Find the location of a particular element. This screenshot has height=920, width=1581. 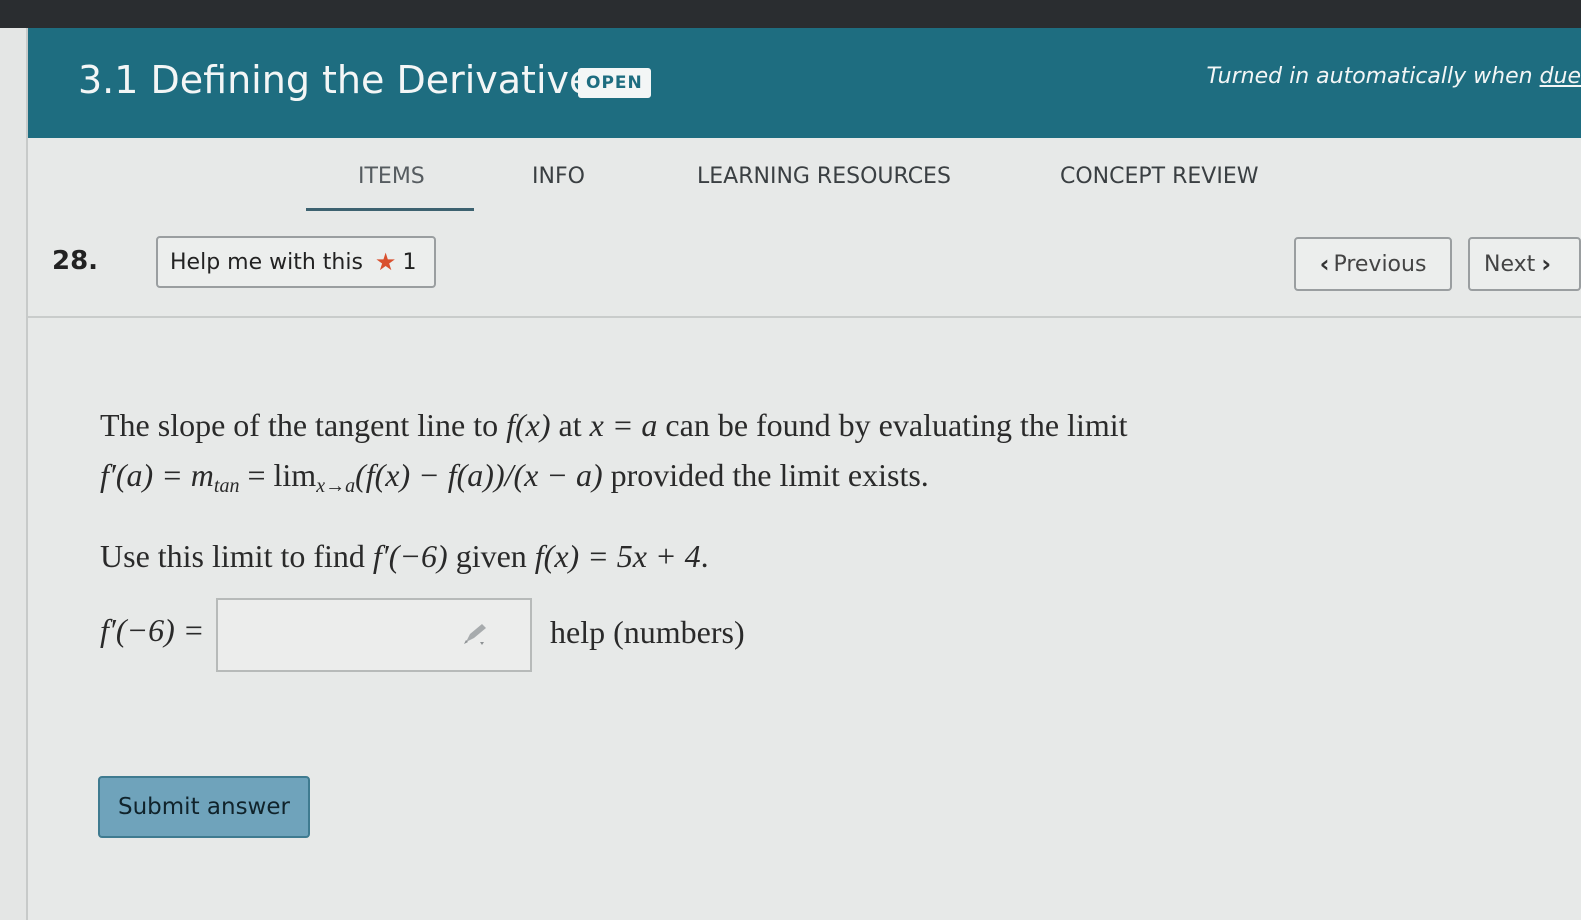

math-function-definition: f(x) = 5x + 4 is located at coordinates (617, 556).